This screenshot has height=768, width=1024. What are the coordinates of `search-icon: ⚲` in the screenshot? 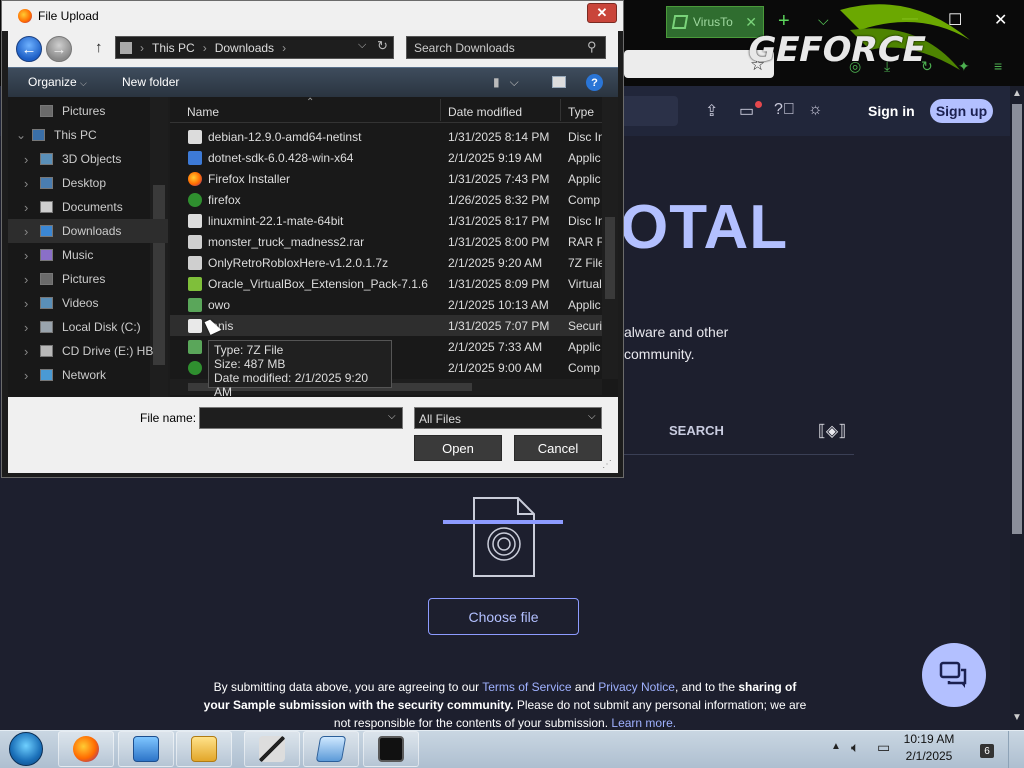 It's located at (592, 47).